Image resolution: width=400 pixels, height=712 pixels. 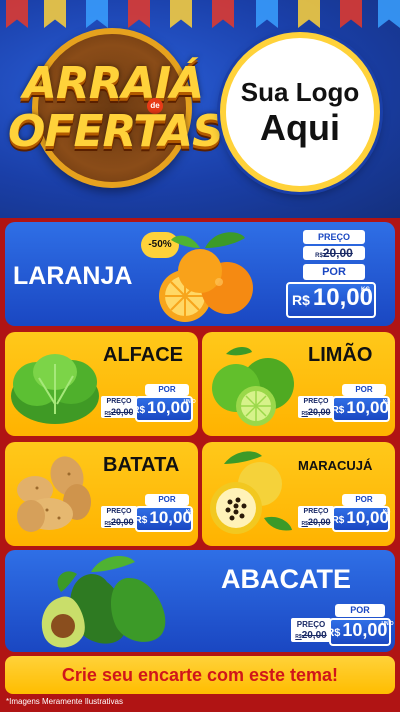 What do you see at coordinates (286, 579) in the screenshot?
I see `product-name: ABACATE` at bounding box center [286, 579].